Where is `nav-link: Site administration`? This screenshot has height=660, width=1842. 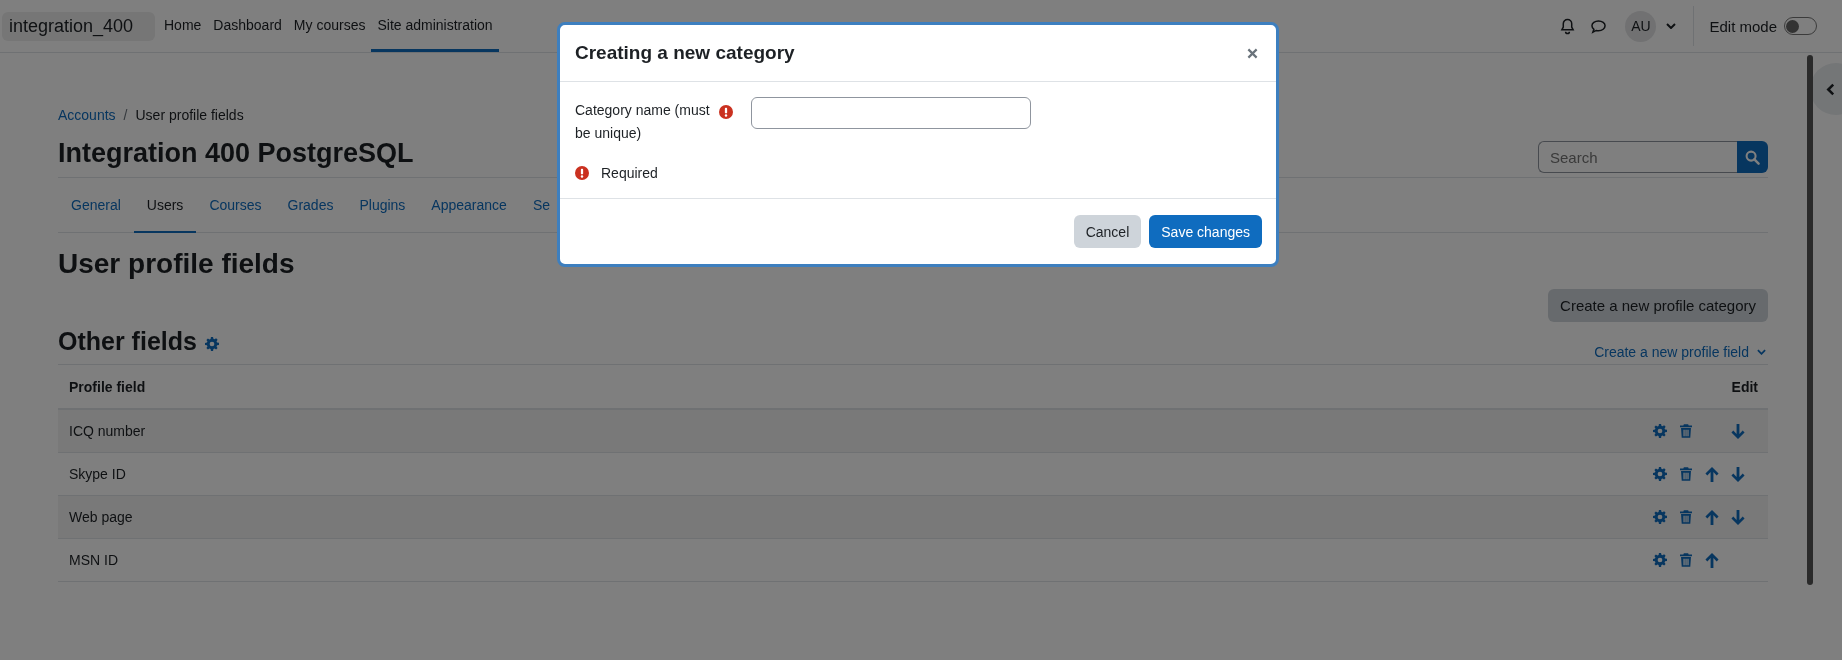
nav-link: Site administration is located at coordinates (435, 26).